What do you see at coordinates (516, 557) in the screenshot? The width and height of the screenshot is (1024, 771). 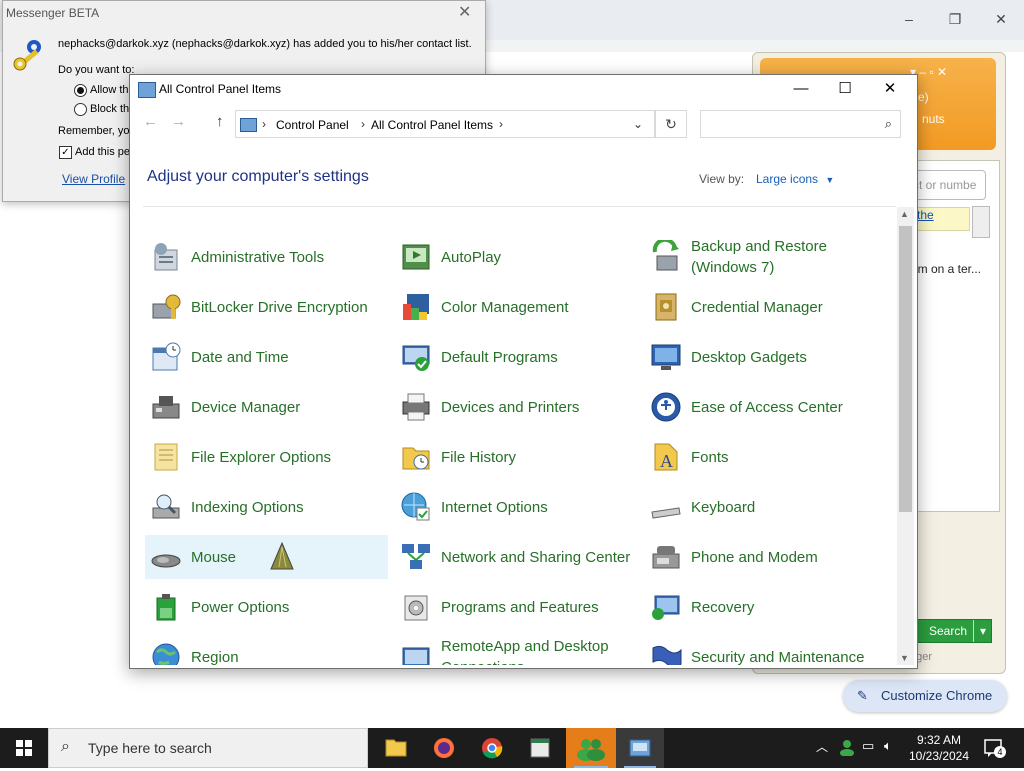 I see `item-network-sharing: Network and Sharing Center` at bounding box center [516, 557].